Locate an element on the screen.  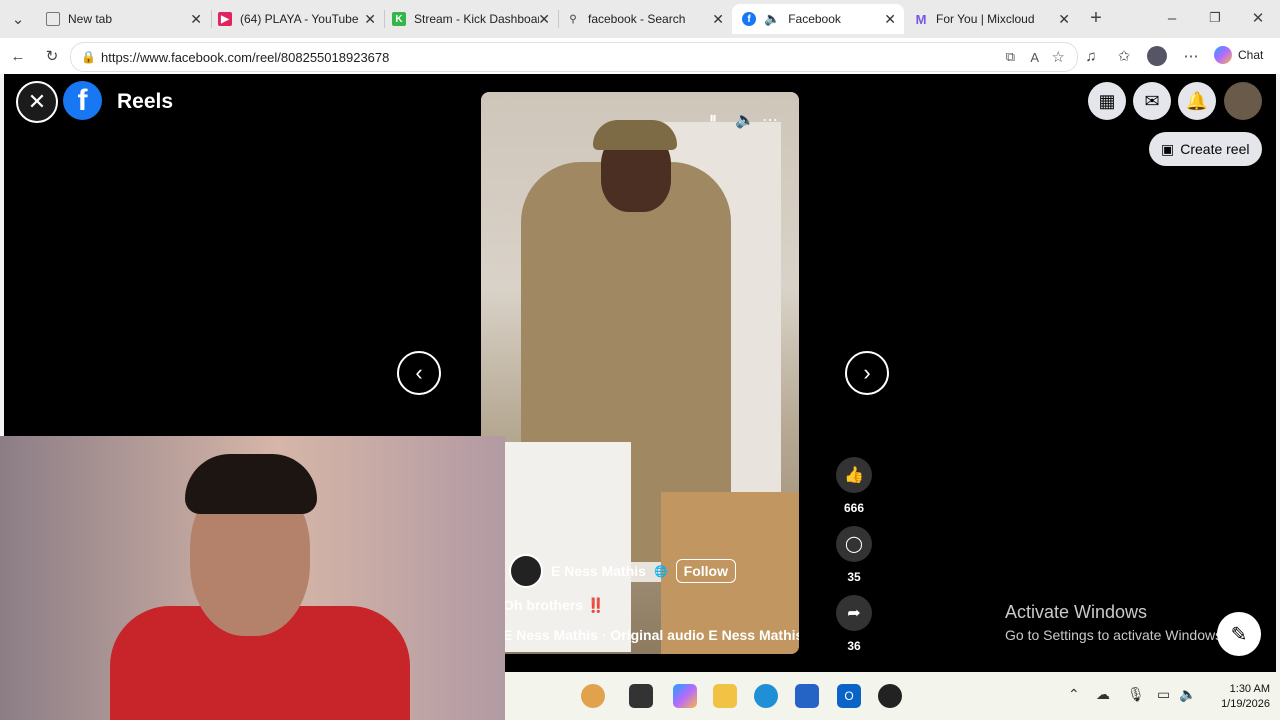
refresh-icon: ↻ is located at coordinates (52, 56).